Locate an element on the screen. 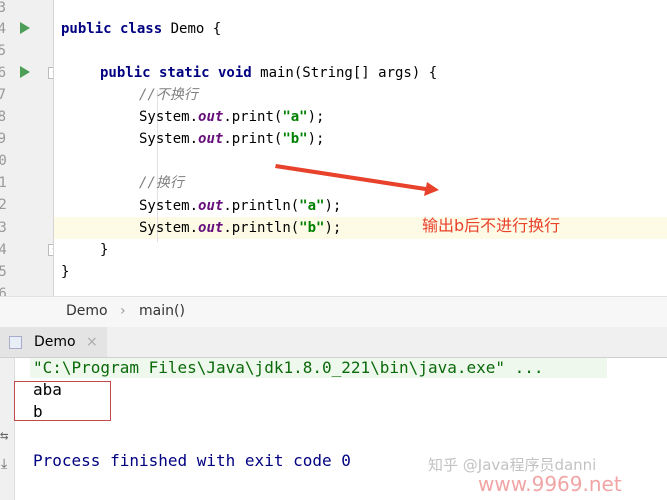  breadcrumb-item-demo: Demo is located at coordinates (87, 311).